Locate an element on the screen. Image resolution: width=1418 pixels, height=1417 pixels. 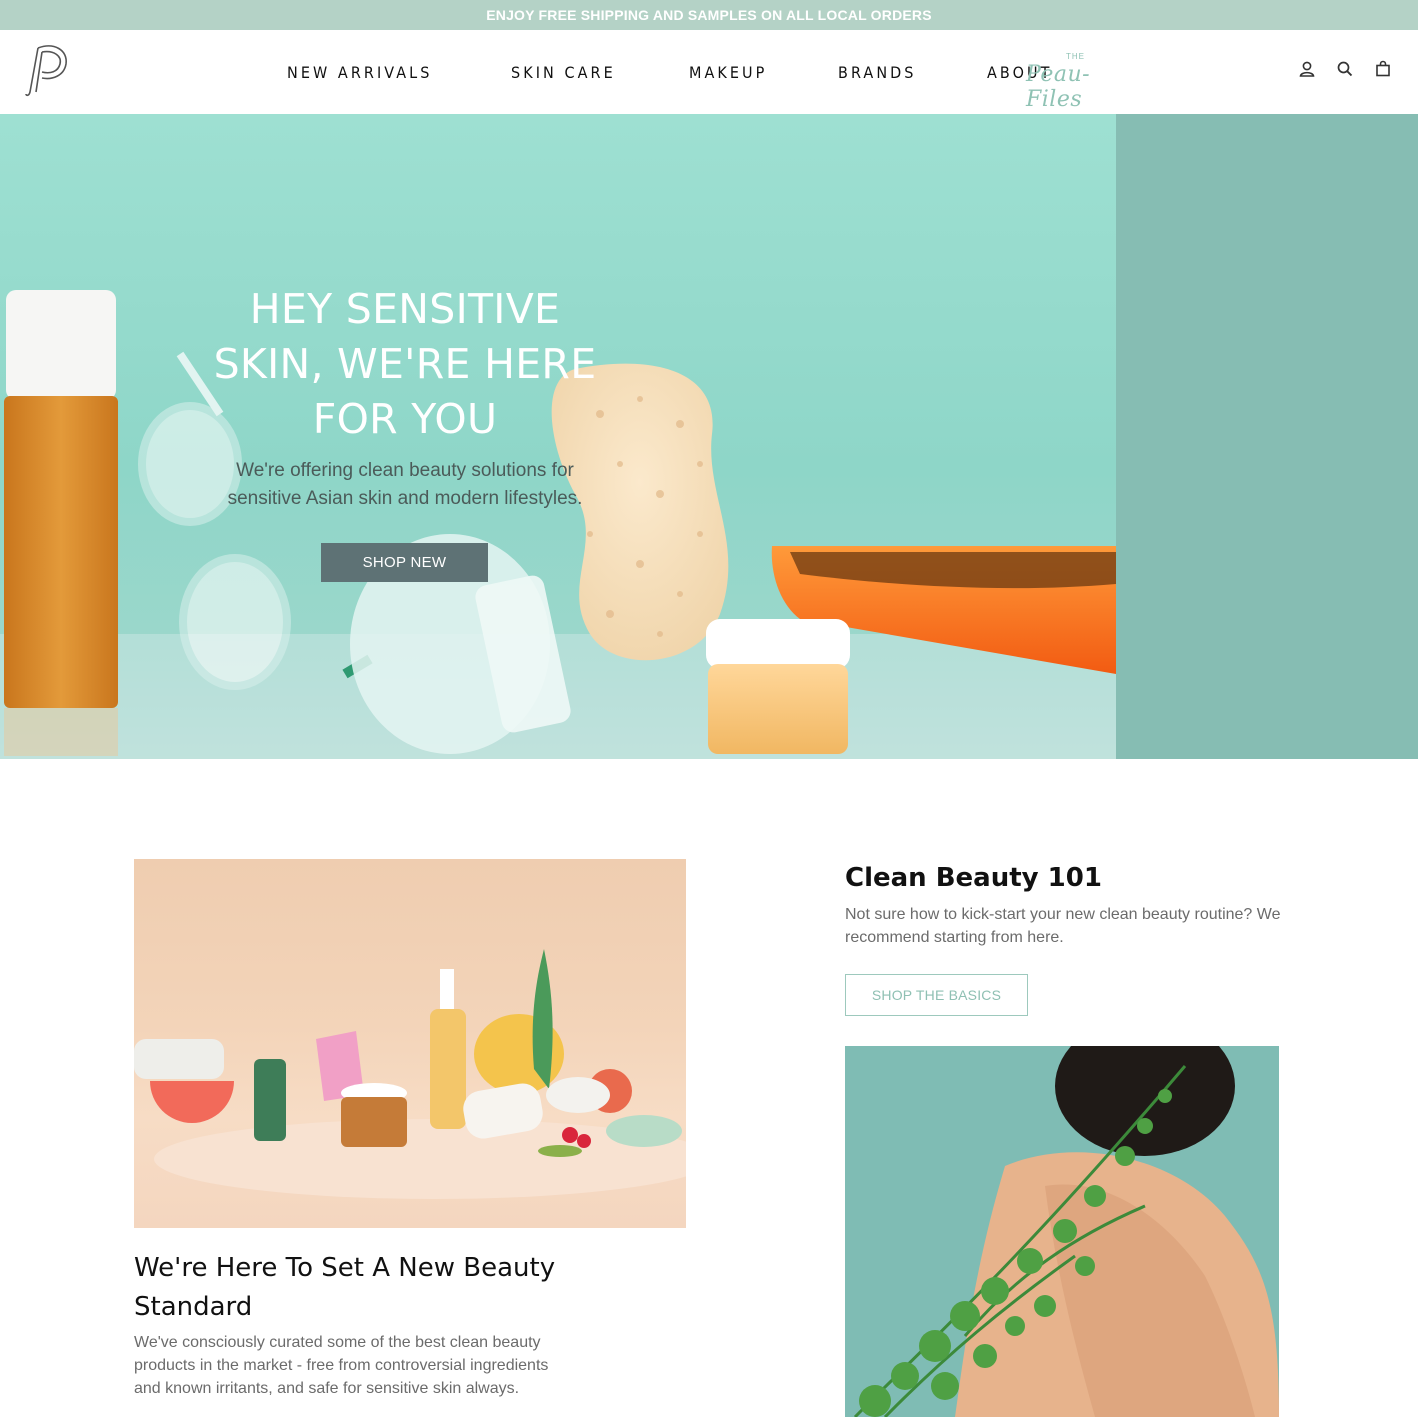
shop-new-button: SHOP NEW is located at coordinates (404, 562).